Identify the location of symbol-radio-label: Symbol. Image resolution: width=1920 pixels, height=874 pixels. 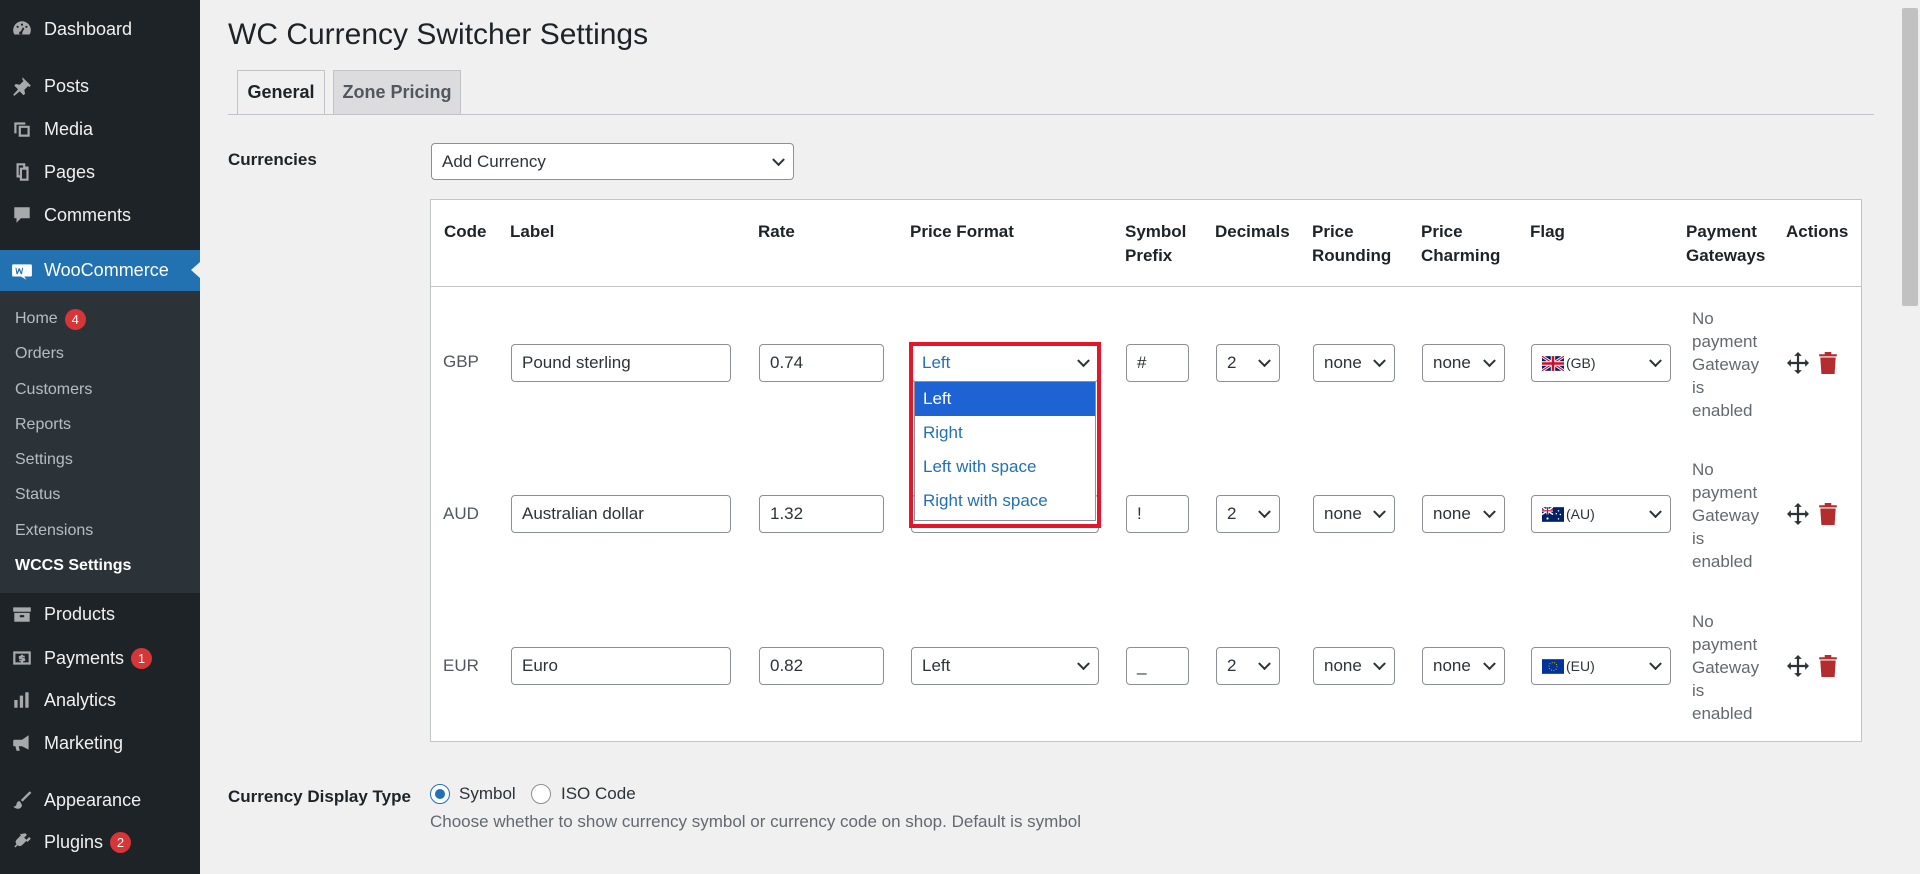
(487, 793).